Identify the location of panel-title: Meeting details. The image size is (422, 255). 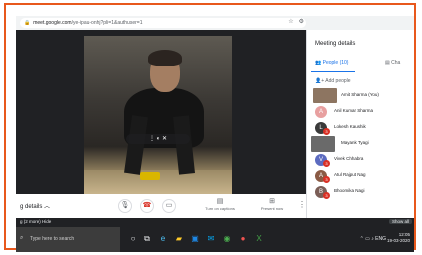
(335, 44).